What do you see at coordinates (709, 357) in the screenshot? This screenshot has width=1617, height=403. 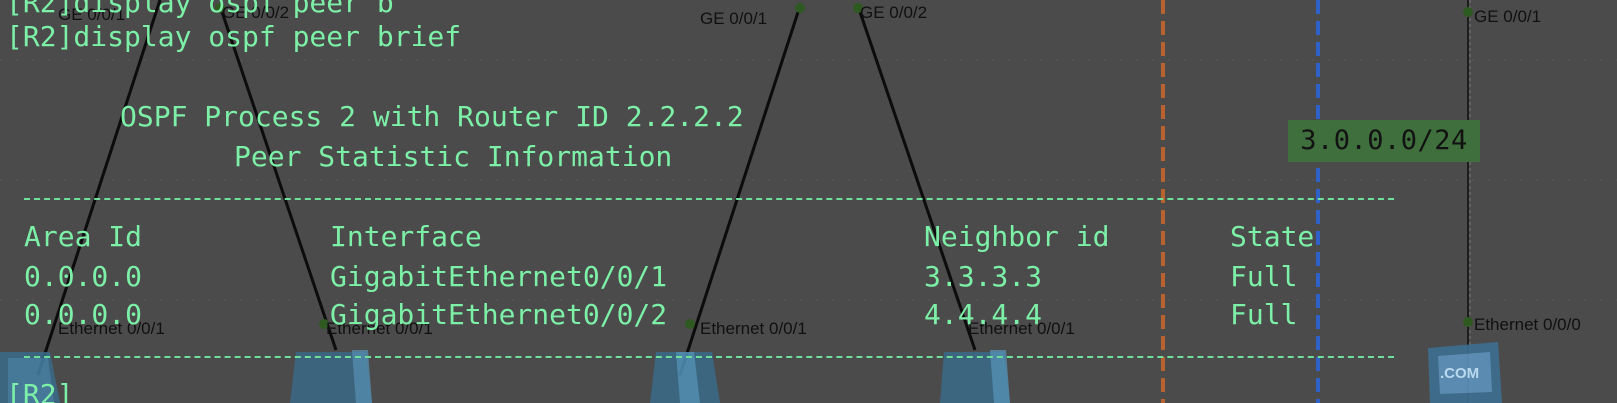 I see `divider-bottom` at bounding box center [709, 357].